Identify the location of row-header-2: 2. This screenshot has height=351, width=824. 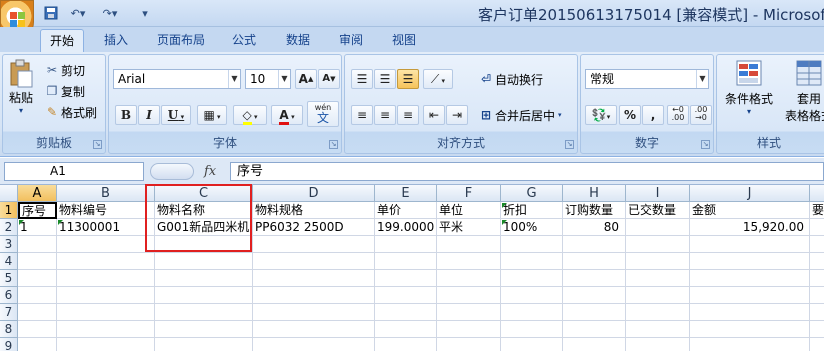
(9, 227).